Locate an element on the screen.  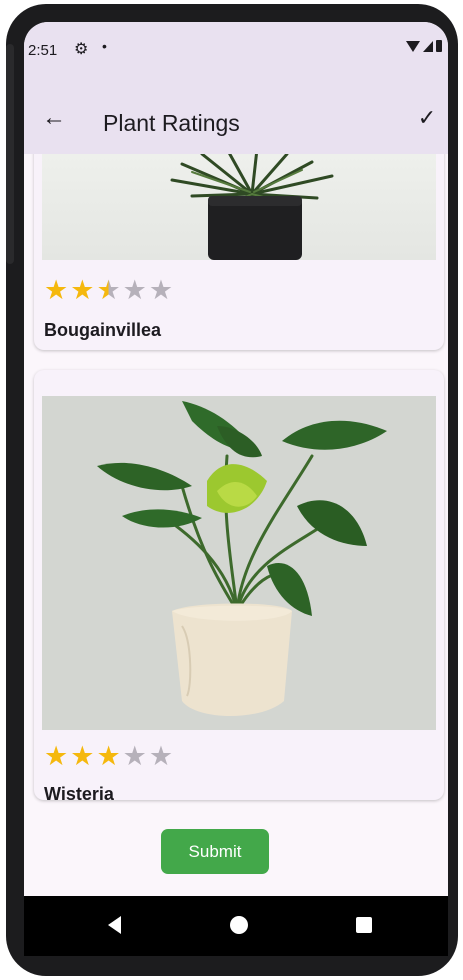
plant-name: Bougainvillea is located at coordinates (103, 330).